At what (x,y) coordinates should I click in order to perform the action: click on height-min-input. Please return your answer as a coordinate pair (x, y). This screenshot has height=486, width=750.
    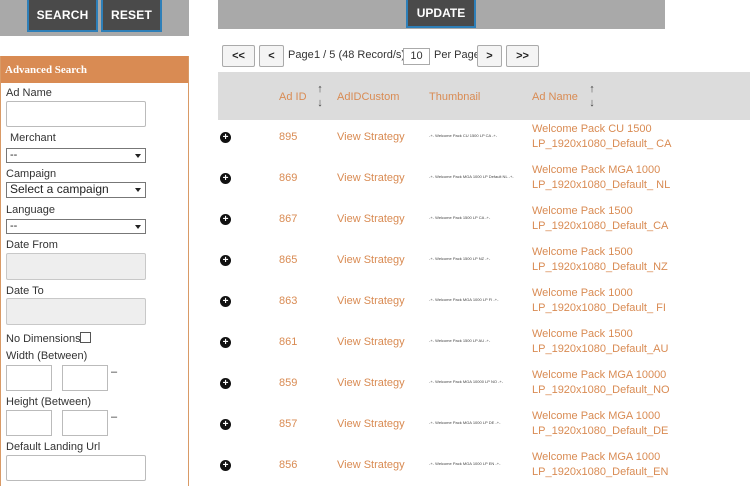
    Looking at the image, I should click on (29, 423).